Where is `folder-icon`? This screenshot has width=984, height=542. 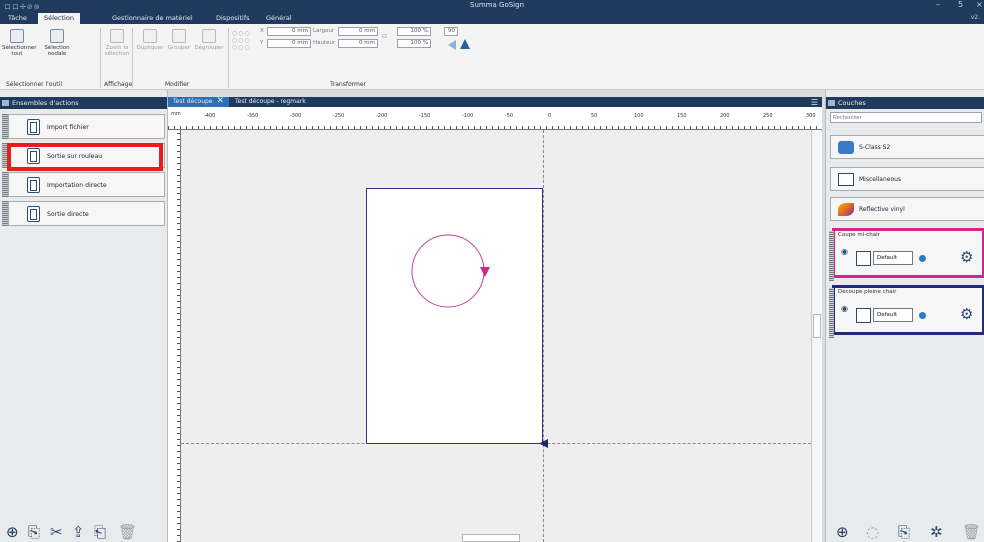 folder-icon is located at coordinates (846, 179).